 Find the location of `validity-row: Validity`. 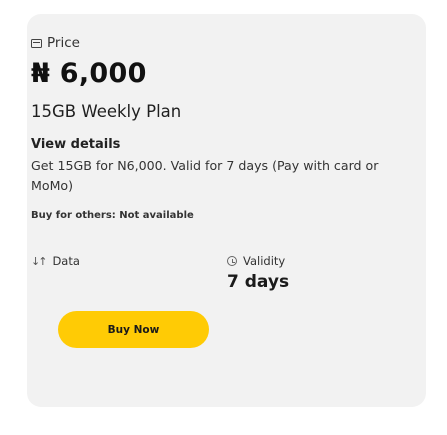

validity-row: Validity is located at coordinates (256, 261).